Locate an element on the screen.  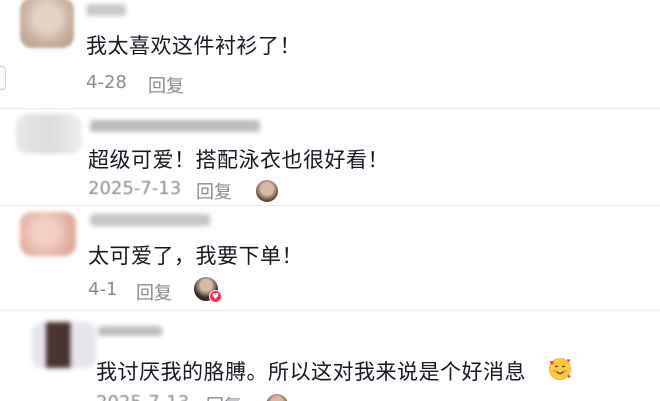
comment-text: 我太喜欢这件衬衫了！ is located at coordinates (193, 46).